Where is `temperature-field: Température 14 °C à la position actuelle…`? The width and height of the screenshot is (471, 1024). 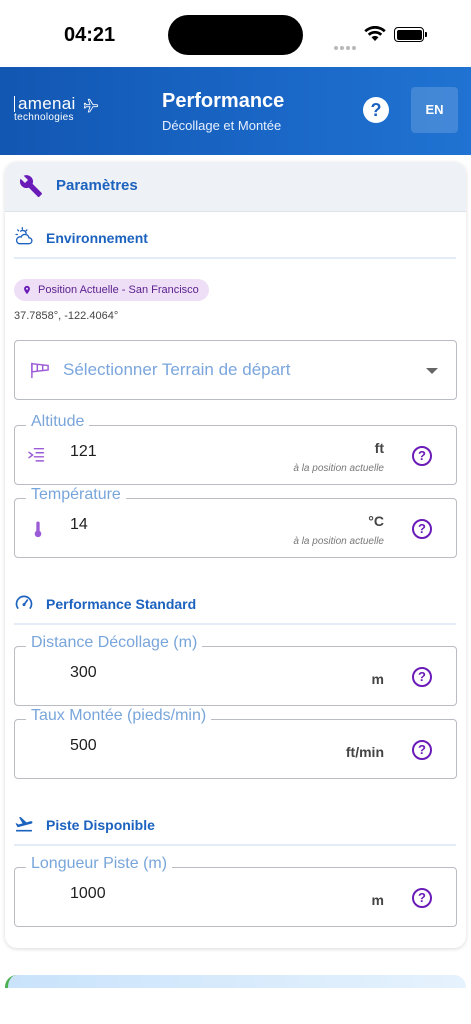 temperature-field: Température 14 °C à la position actuelle… is located at coordinates (235, 522).